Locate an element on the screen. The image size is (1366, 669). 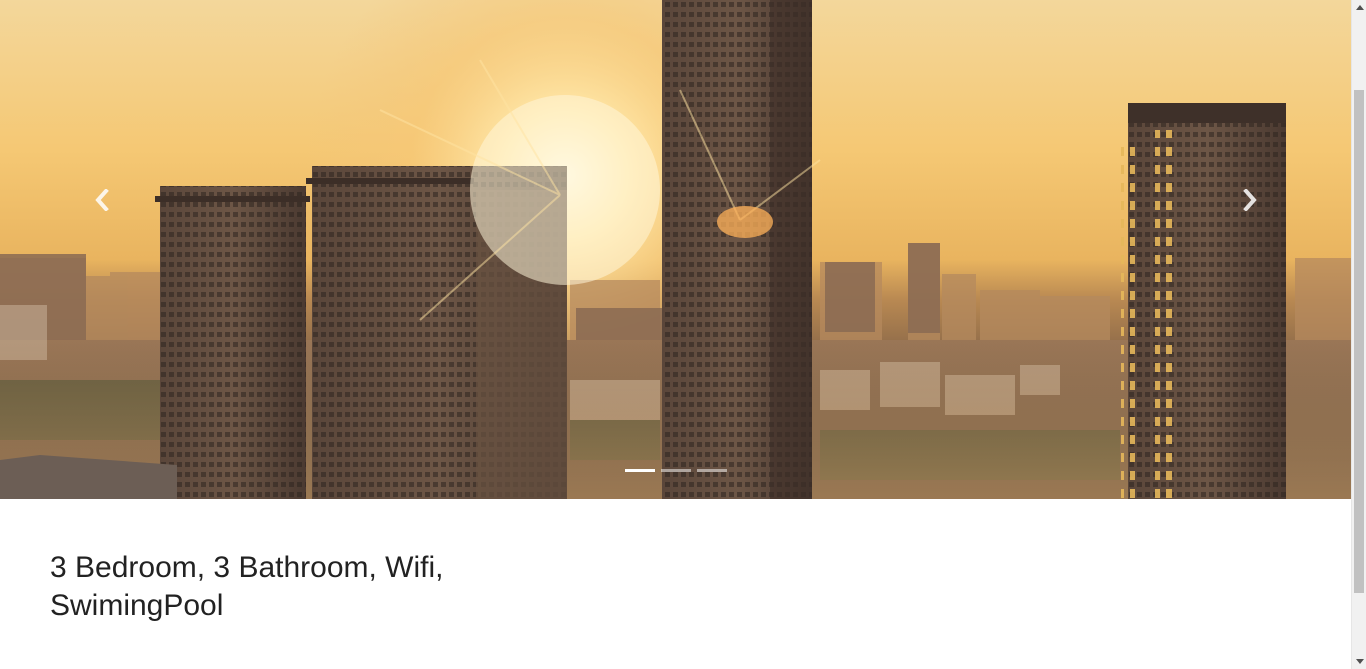
scroll-thumb is located at coordinates (1359, 341).